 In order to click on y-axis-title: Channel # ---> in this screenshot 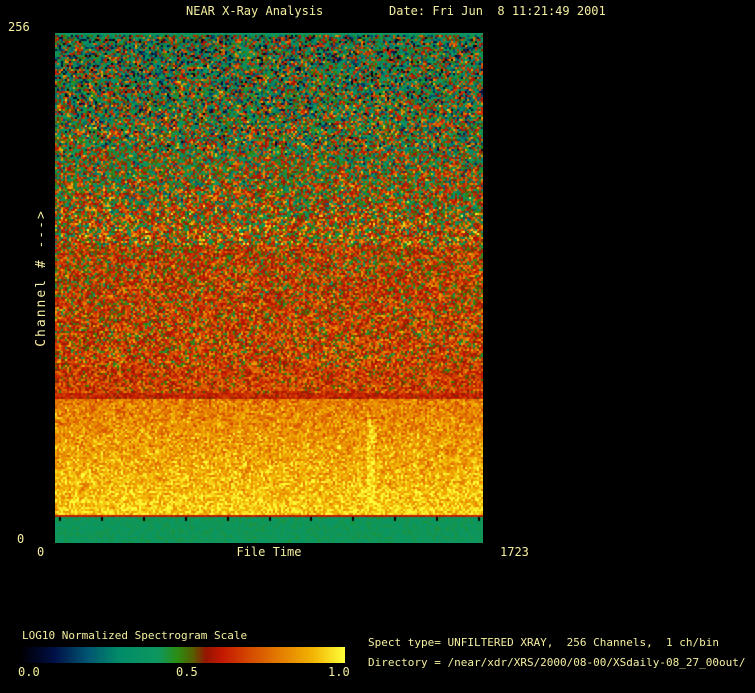, I will do `click(41, 278)`.